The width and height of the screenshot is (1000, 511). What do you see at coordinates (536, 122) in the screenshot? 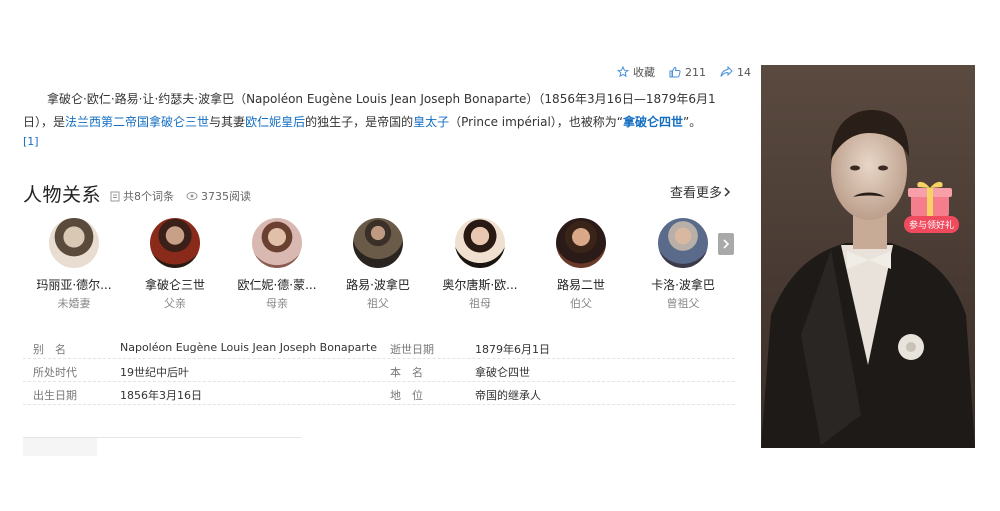
I see `intro-text: （Prince impérial），也被称为“` at bounding box center [536, 122].